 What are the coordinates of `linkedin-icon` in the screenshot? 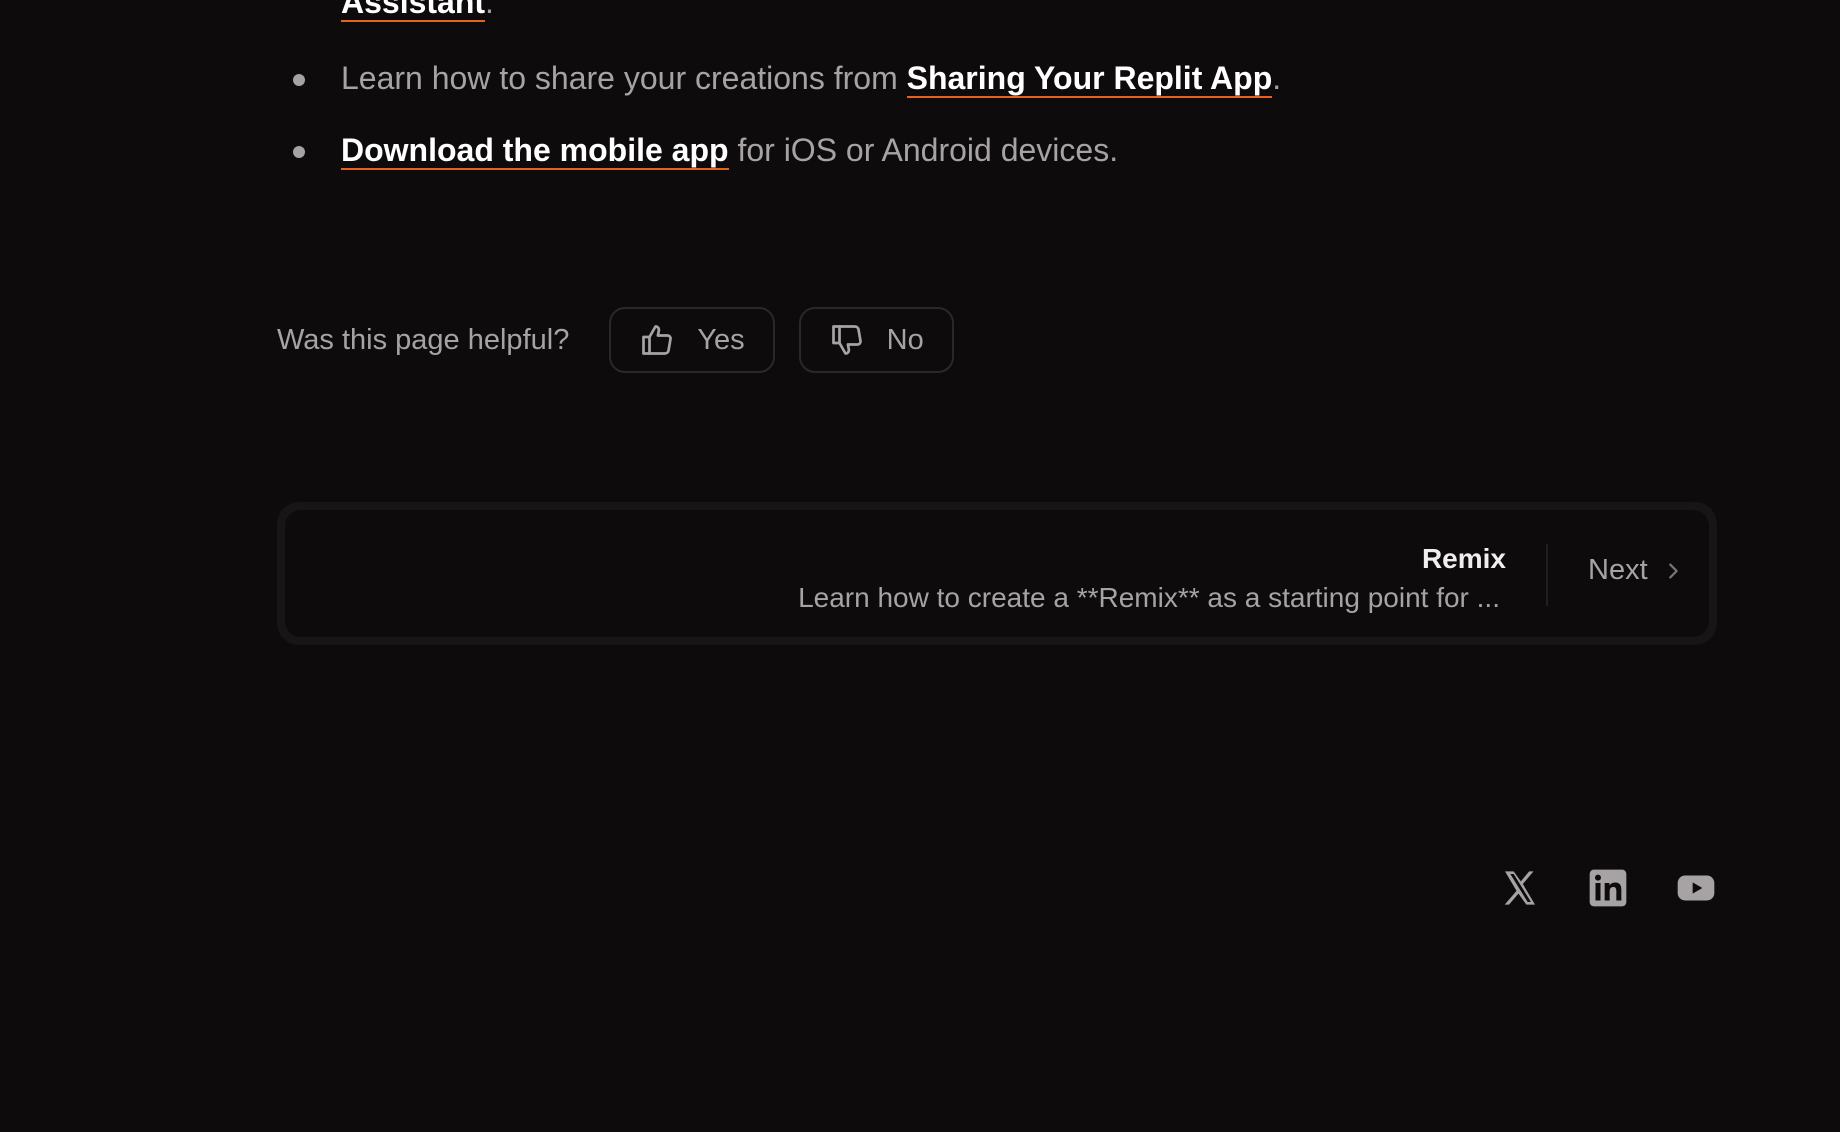 It's located at (1608, 888).